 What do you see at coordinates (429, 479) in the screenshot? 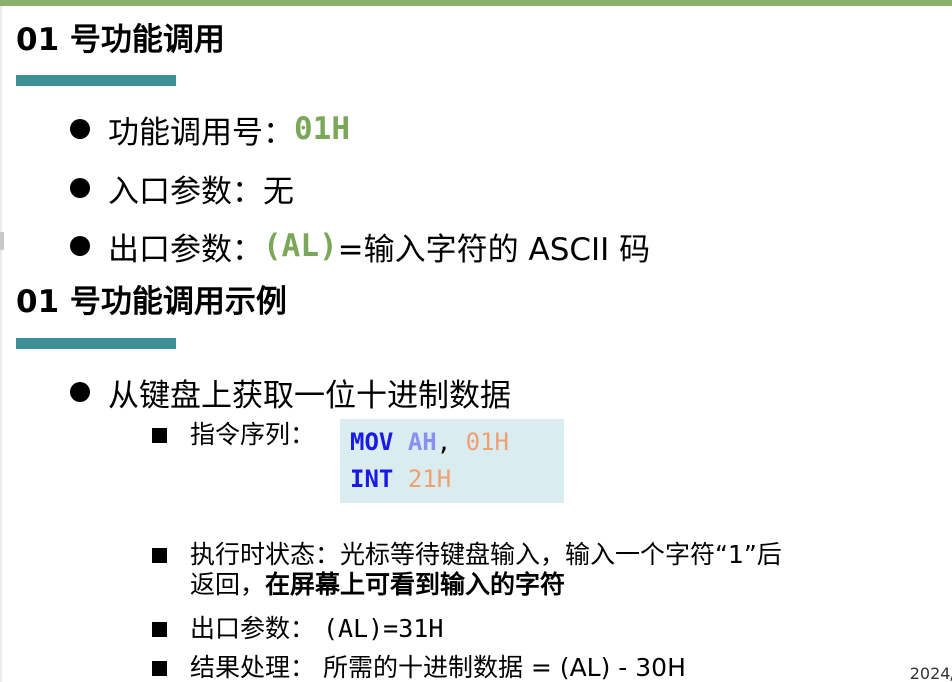
I see `code-value: 21H` at bounding box center [429, 479].